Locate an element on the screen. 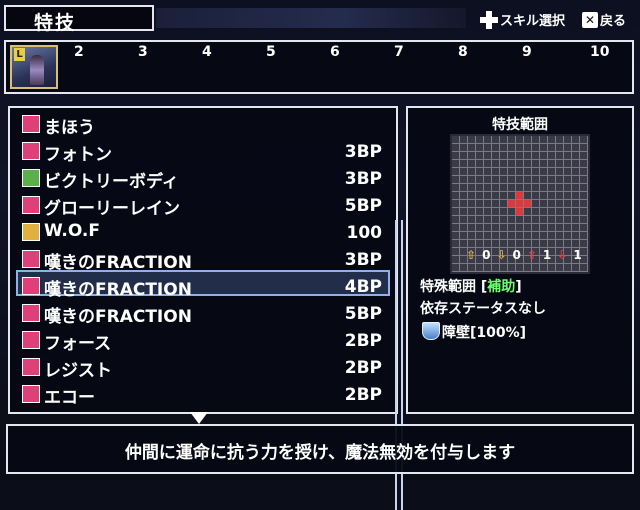 This screenshot has width=640, height=510. skill-cost: 4BP is located at coordinates (363, 287).